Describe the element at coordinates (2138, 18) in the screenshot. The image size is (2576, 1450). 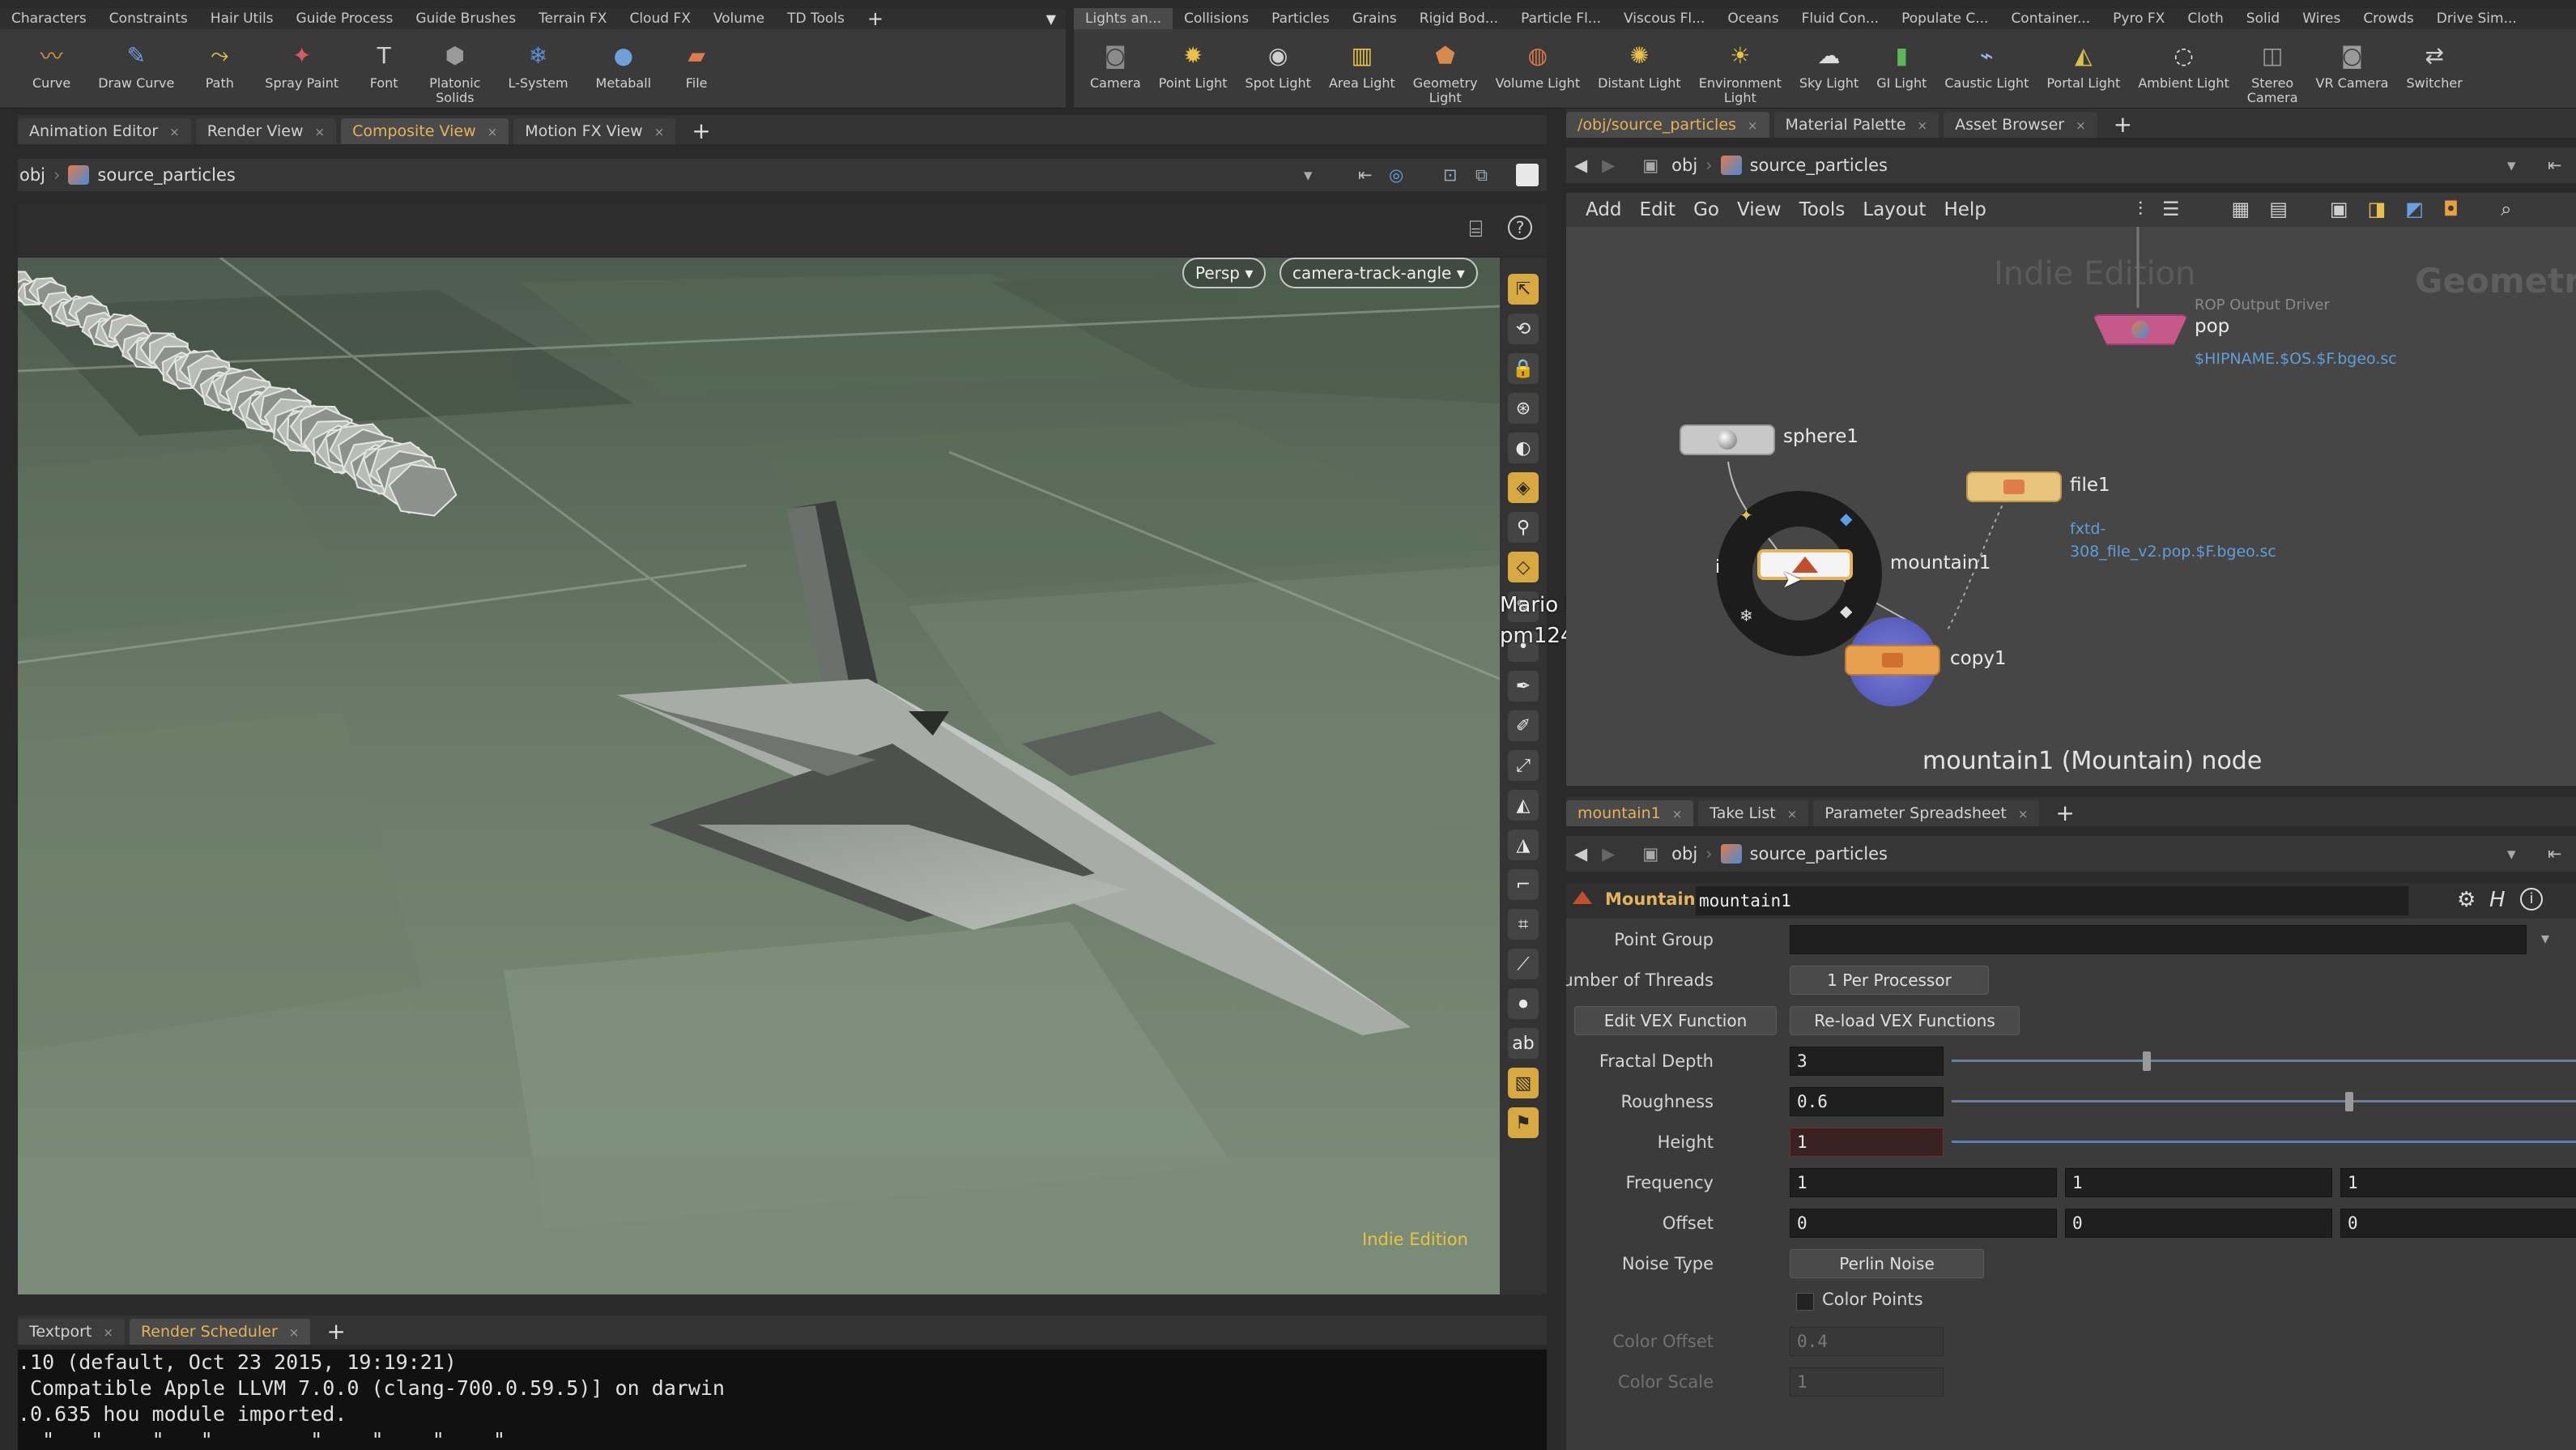
I see `shelf-tab: Pyro FX` at that location.